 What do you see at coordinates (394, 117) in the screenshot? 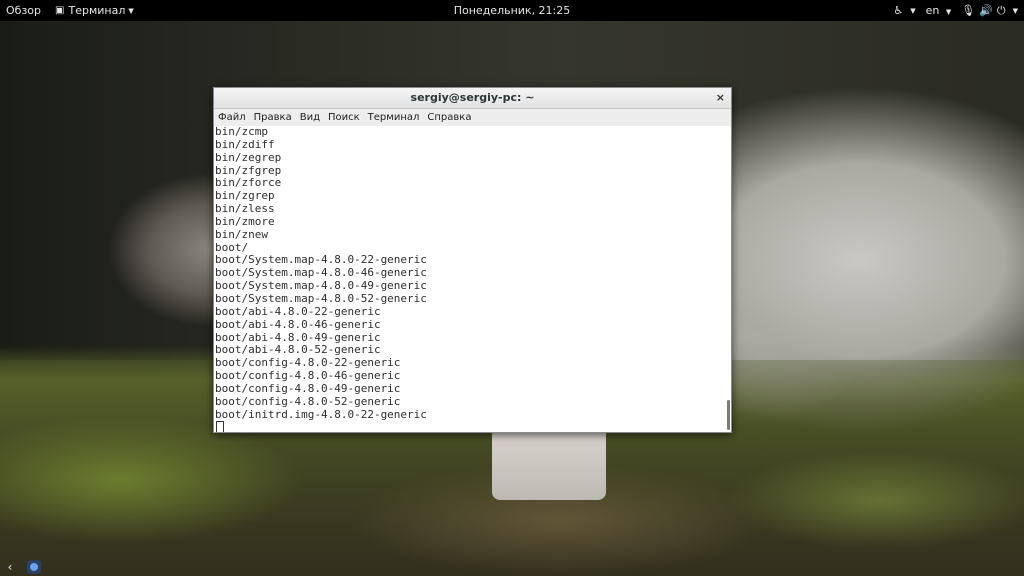
I see `menu-terminal: Терминал` at bounding box center [394, 117].